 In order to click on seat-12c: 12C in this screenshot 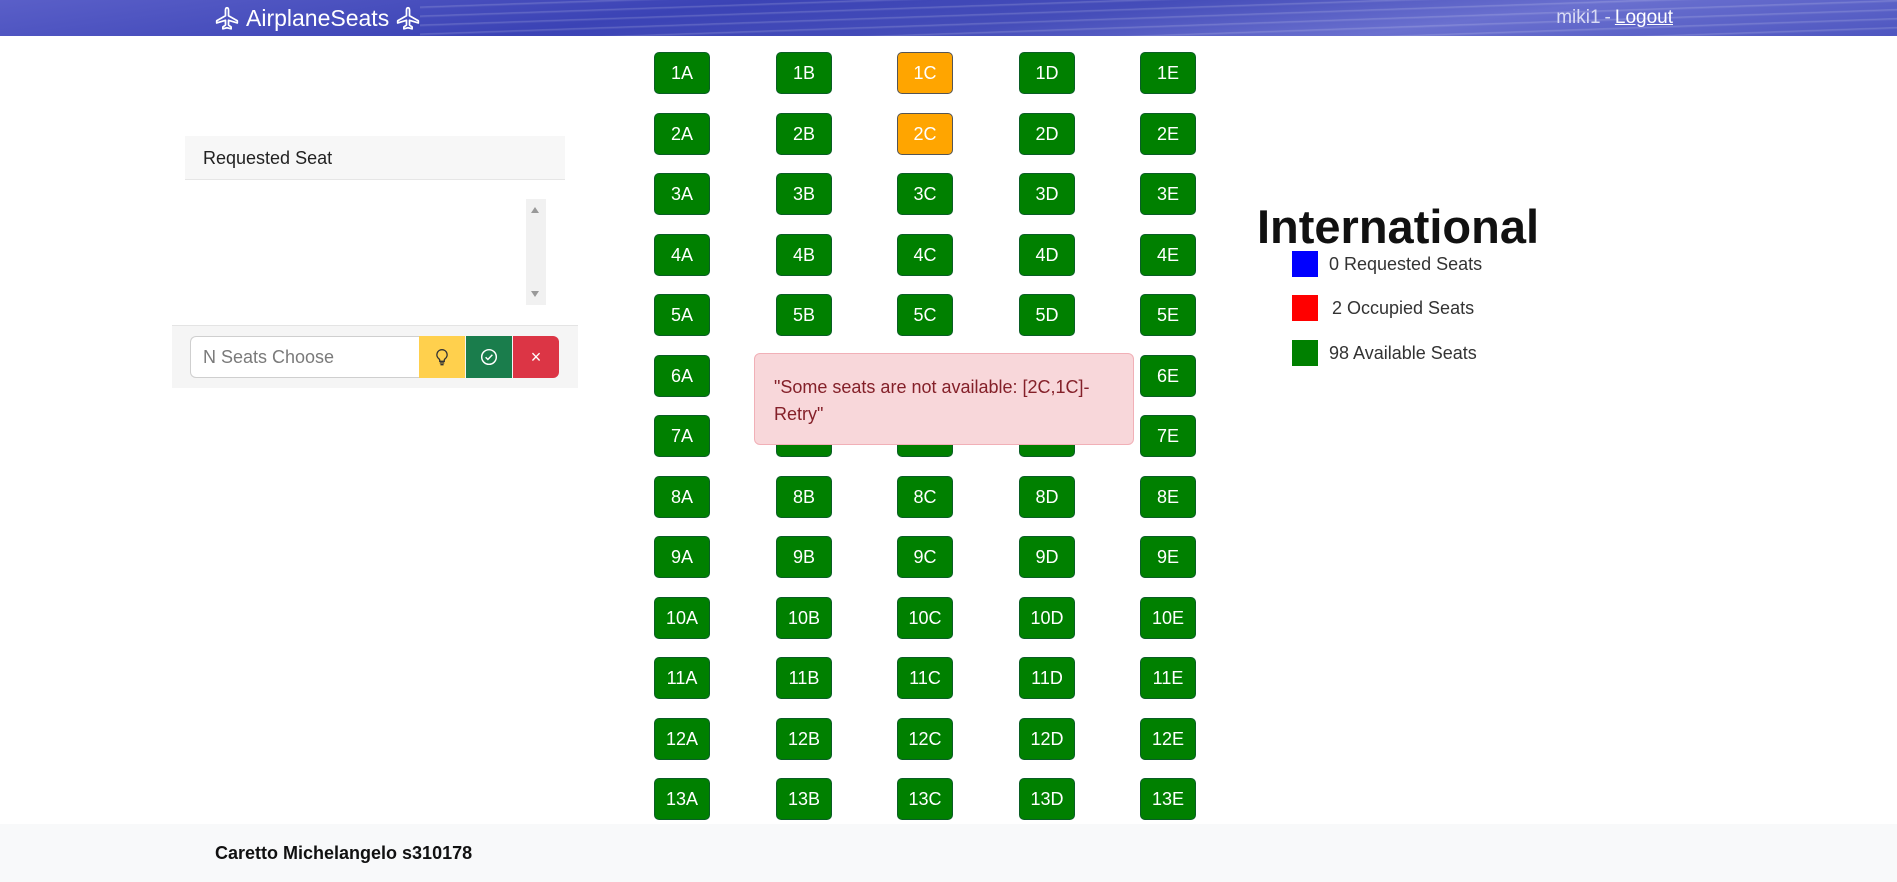, I will do `click(925, 739)`.